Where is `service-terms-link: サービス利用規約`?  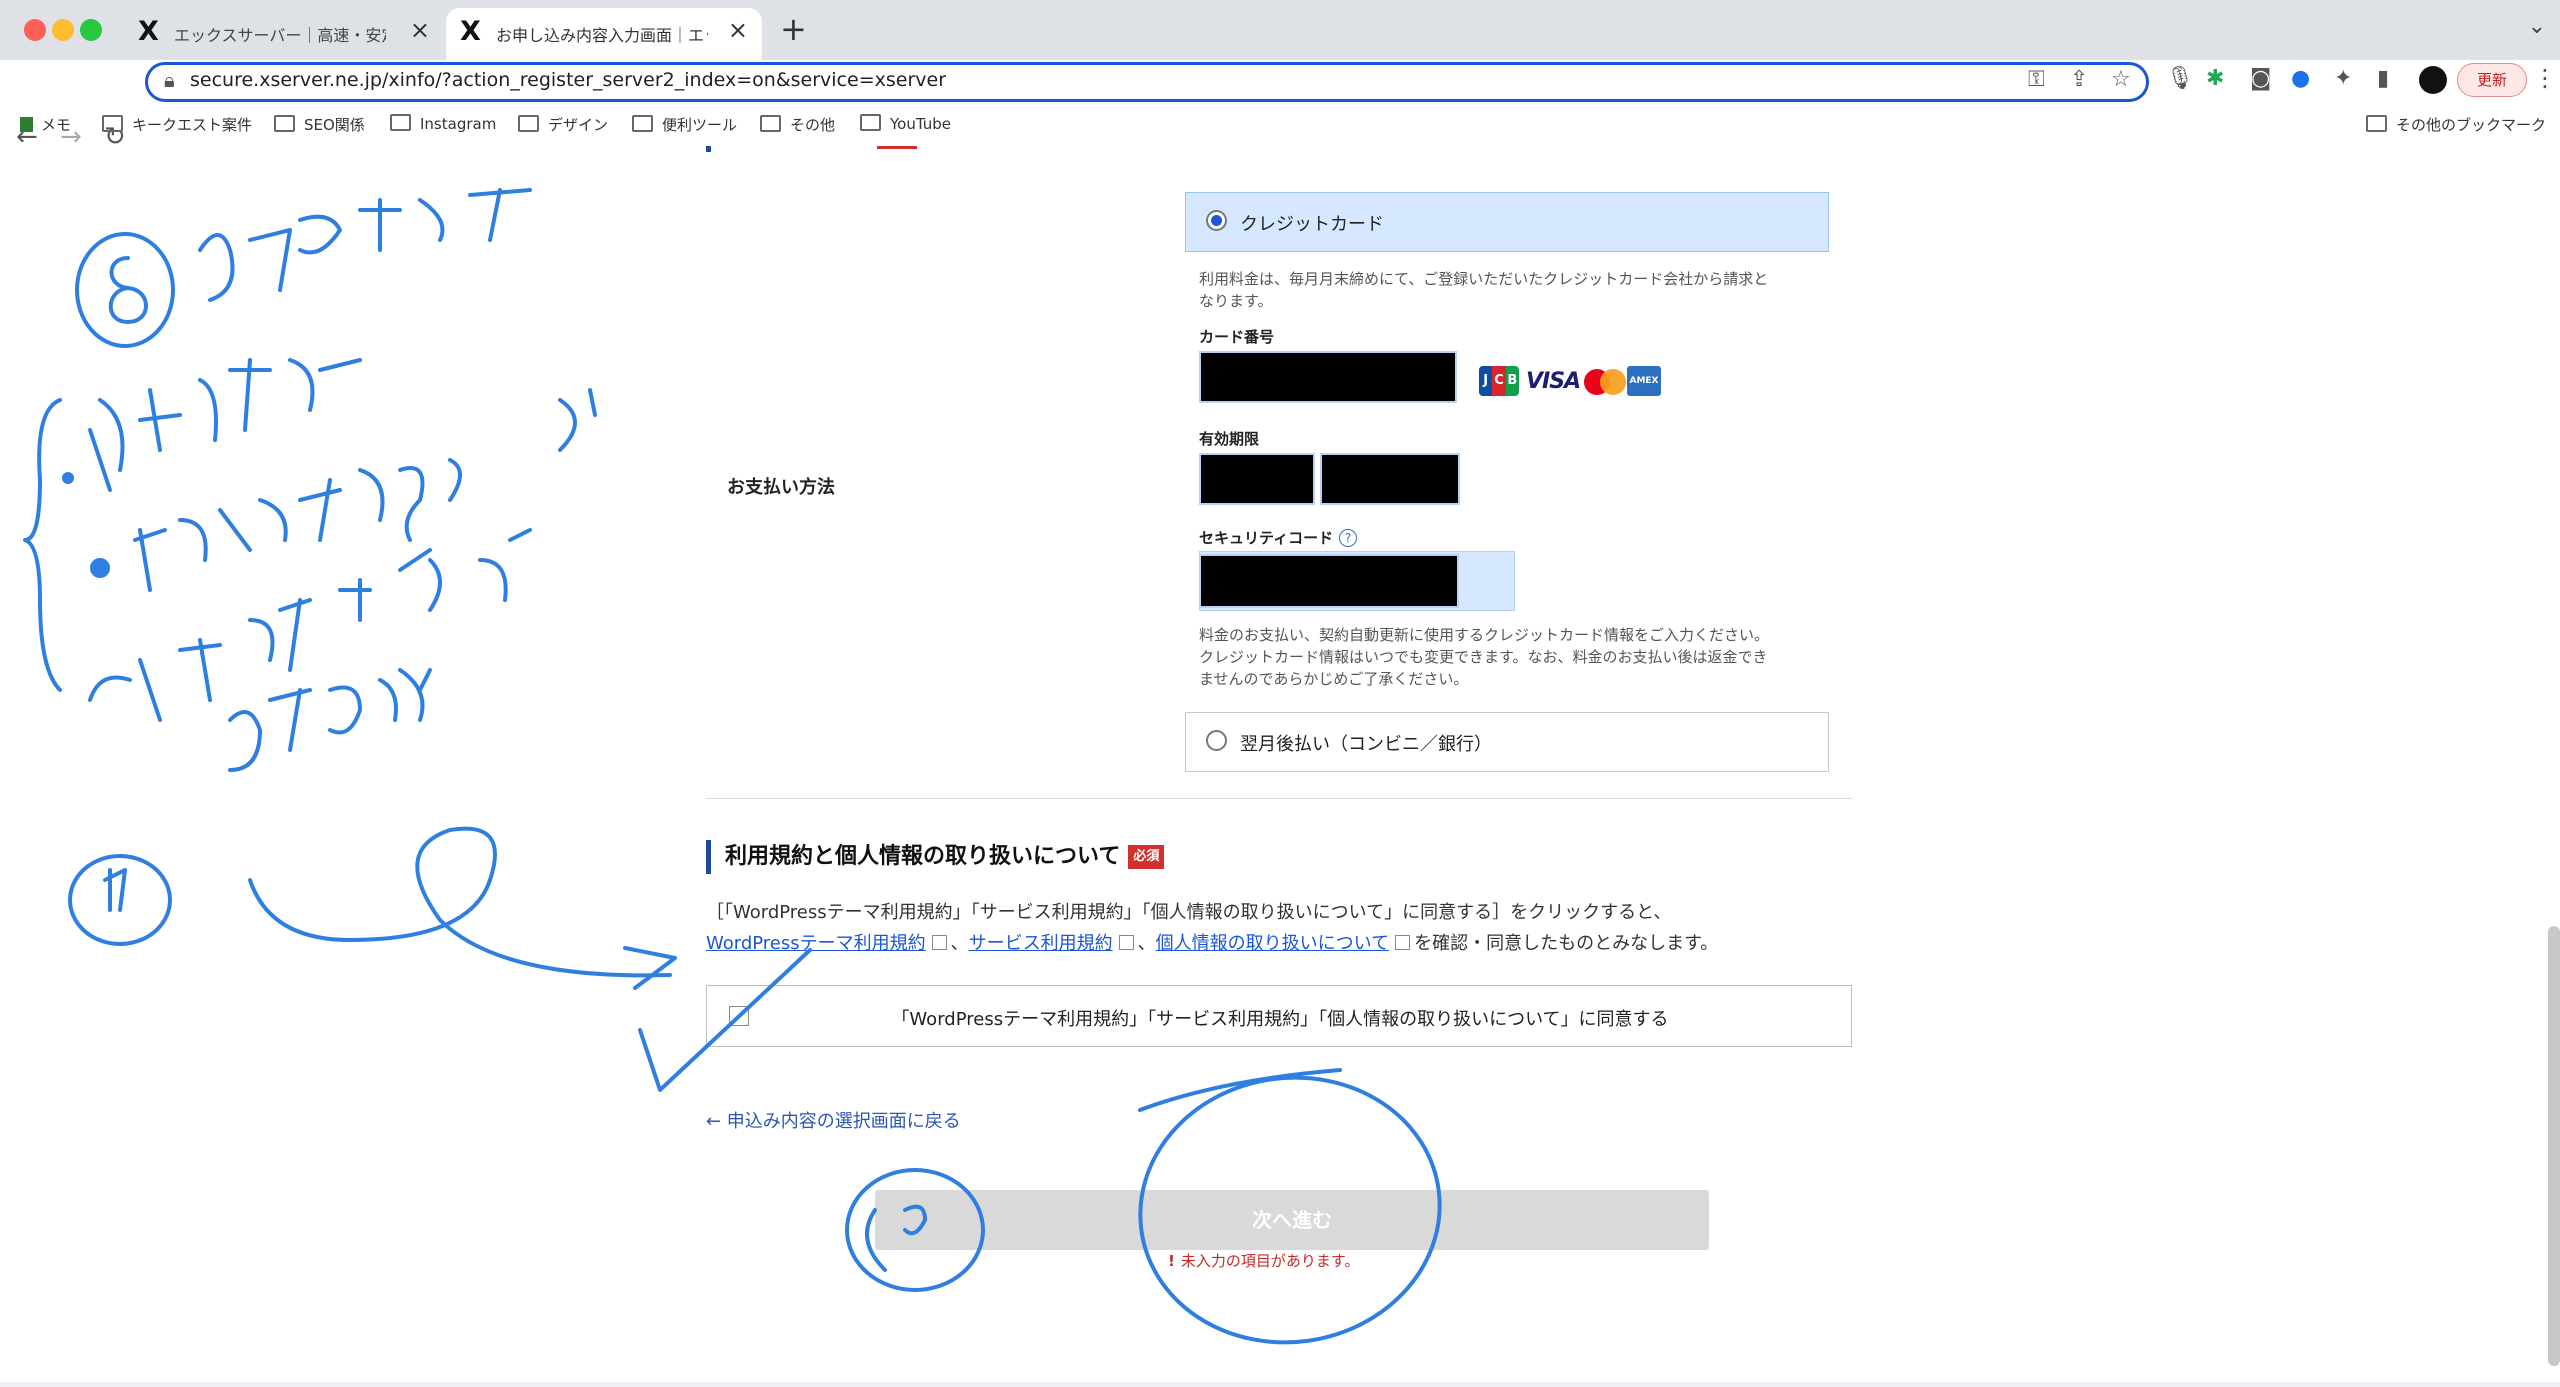 service-terms-link: サービス利用規約 is located at coordinates (1041, 943).